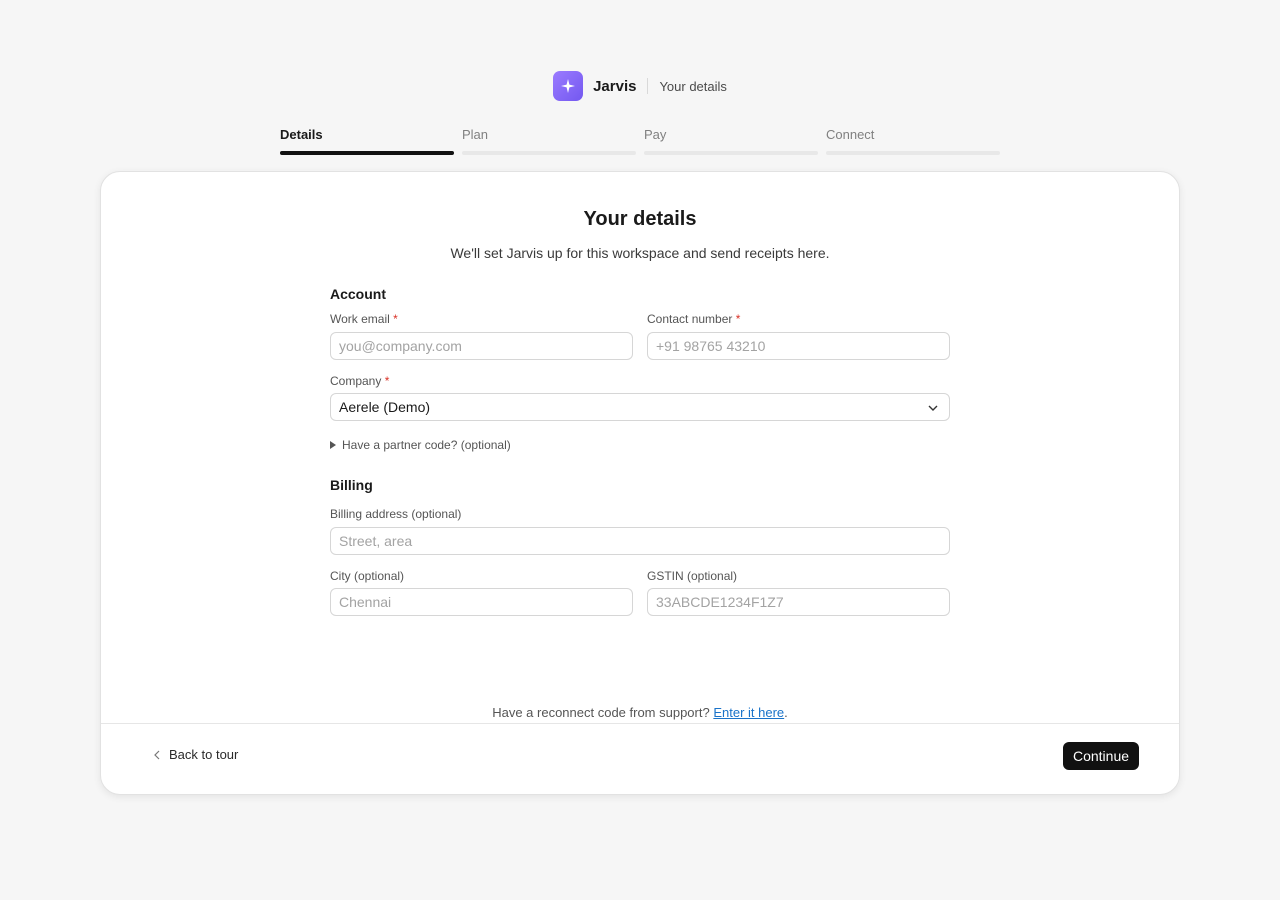 The height and width of the screenshot is (900, 1280). Describe the element at coordinates (204, 754) in the screenshot. I see `back-to-tour-label: Back to tour` at that location.